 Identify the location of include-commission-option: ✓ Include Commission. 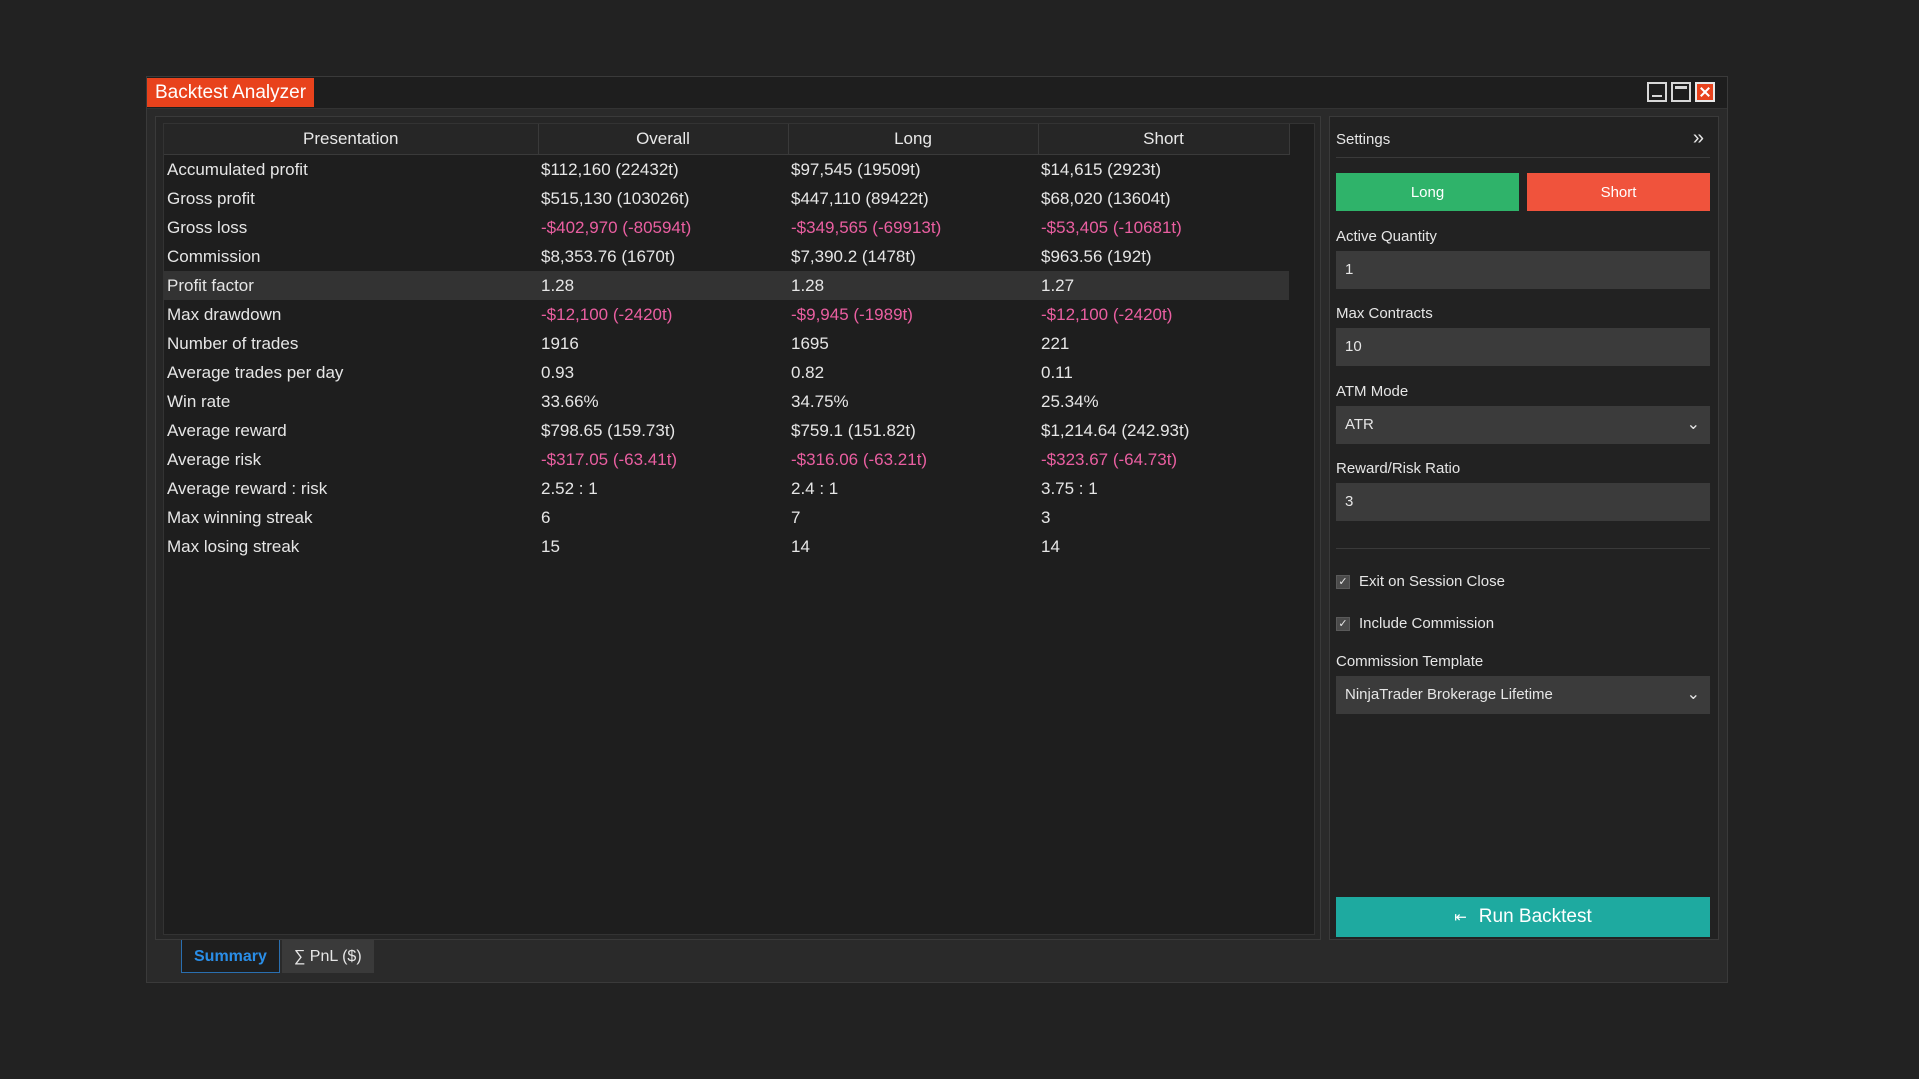
(1415, 623).